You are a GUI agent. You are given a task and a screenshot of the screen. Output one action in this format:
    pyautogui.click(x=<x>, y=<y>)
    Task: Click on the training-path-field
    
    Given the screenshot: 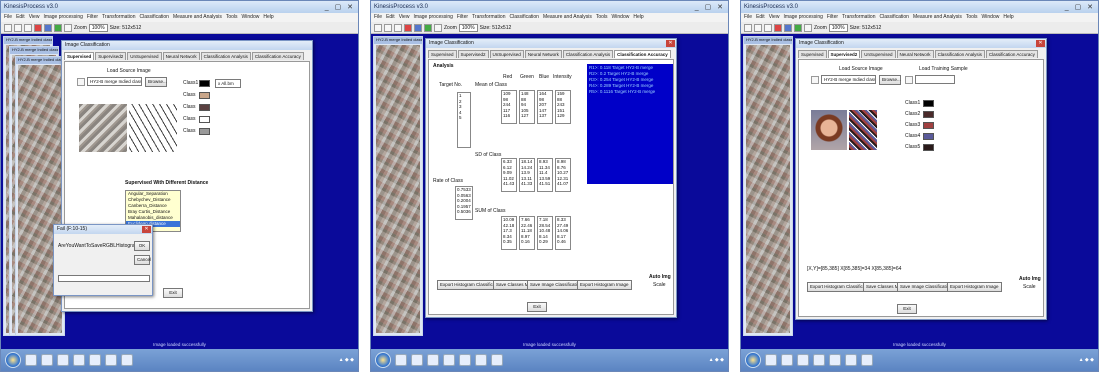 What is the action you would take?
    pyautogui.click(x=935, y=79)
    